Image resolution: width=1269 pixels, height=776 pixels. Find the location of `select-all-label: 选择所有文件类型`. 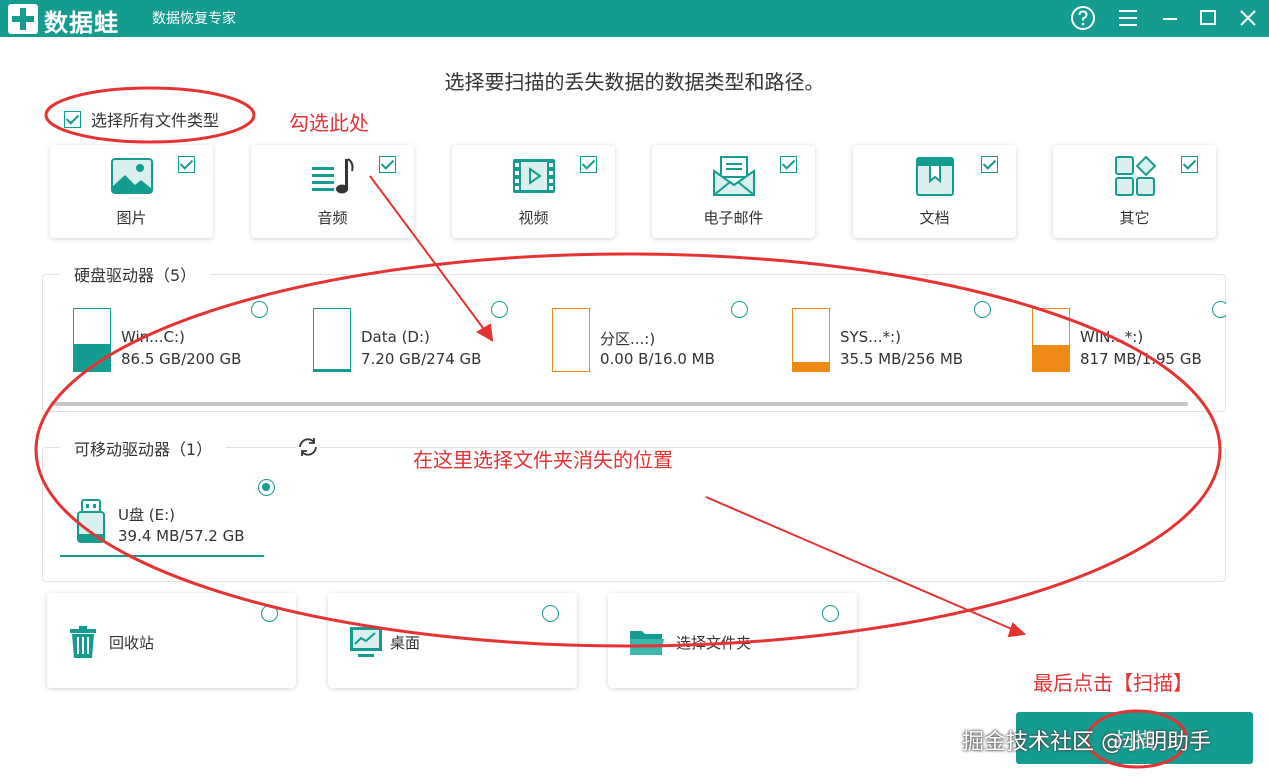

select-all-label: 选择所有文件类型 is located at coordinates (155, 120).